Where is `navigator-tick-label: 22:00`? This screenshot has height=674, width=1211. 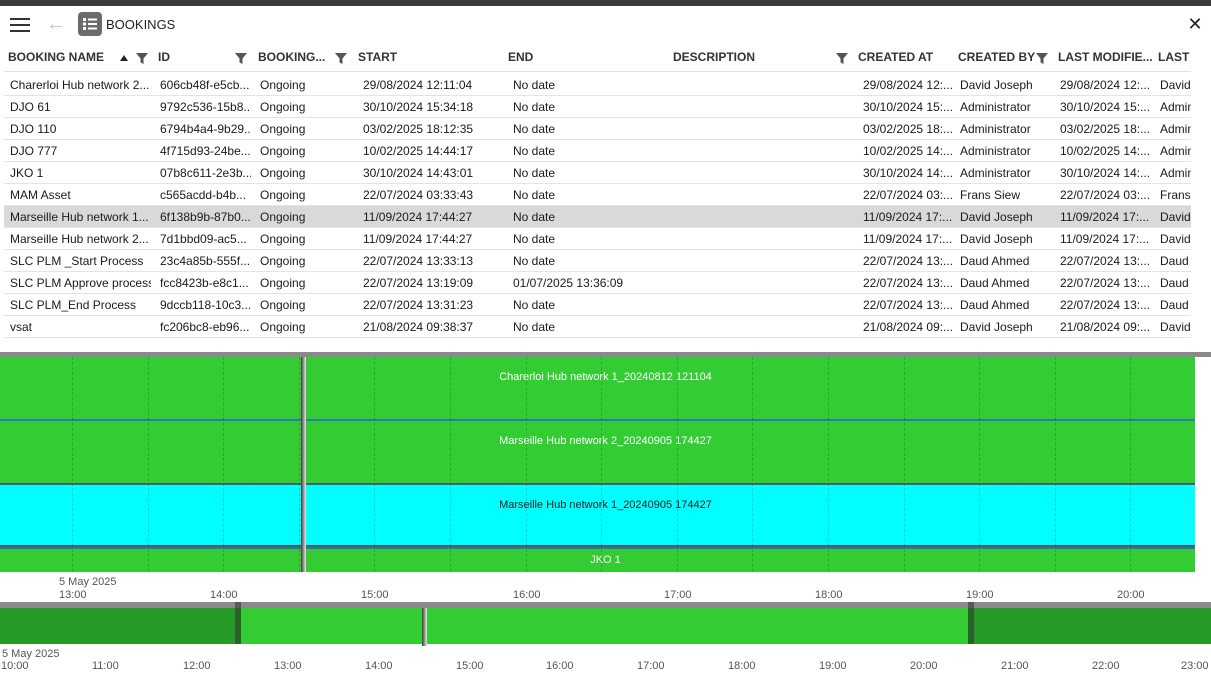 navigator-tick-label: 22:00 is located at coordinates (1106, 666).